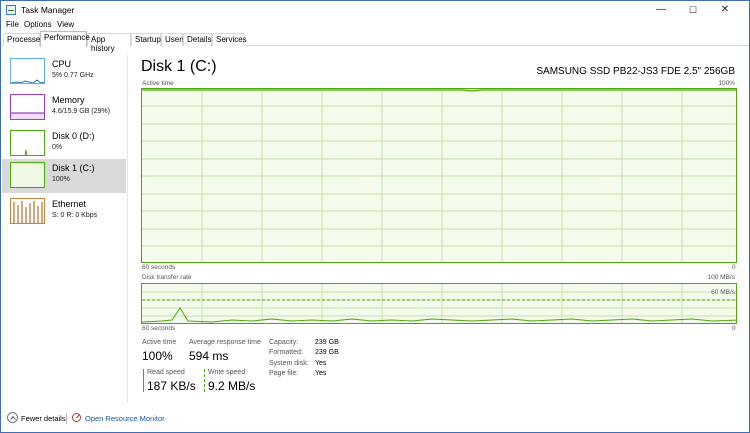 This screenshot has width=750, height=433. Describe the element at coordinates (375, 10) in the screenshot. I see `title-bar: Task Manager — ☐ ✕` at that location.